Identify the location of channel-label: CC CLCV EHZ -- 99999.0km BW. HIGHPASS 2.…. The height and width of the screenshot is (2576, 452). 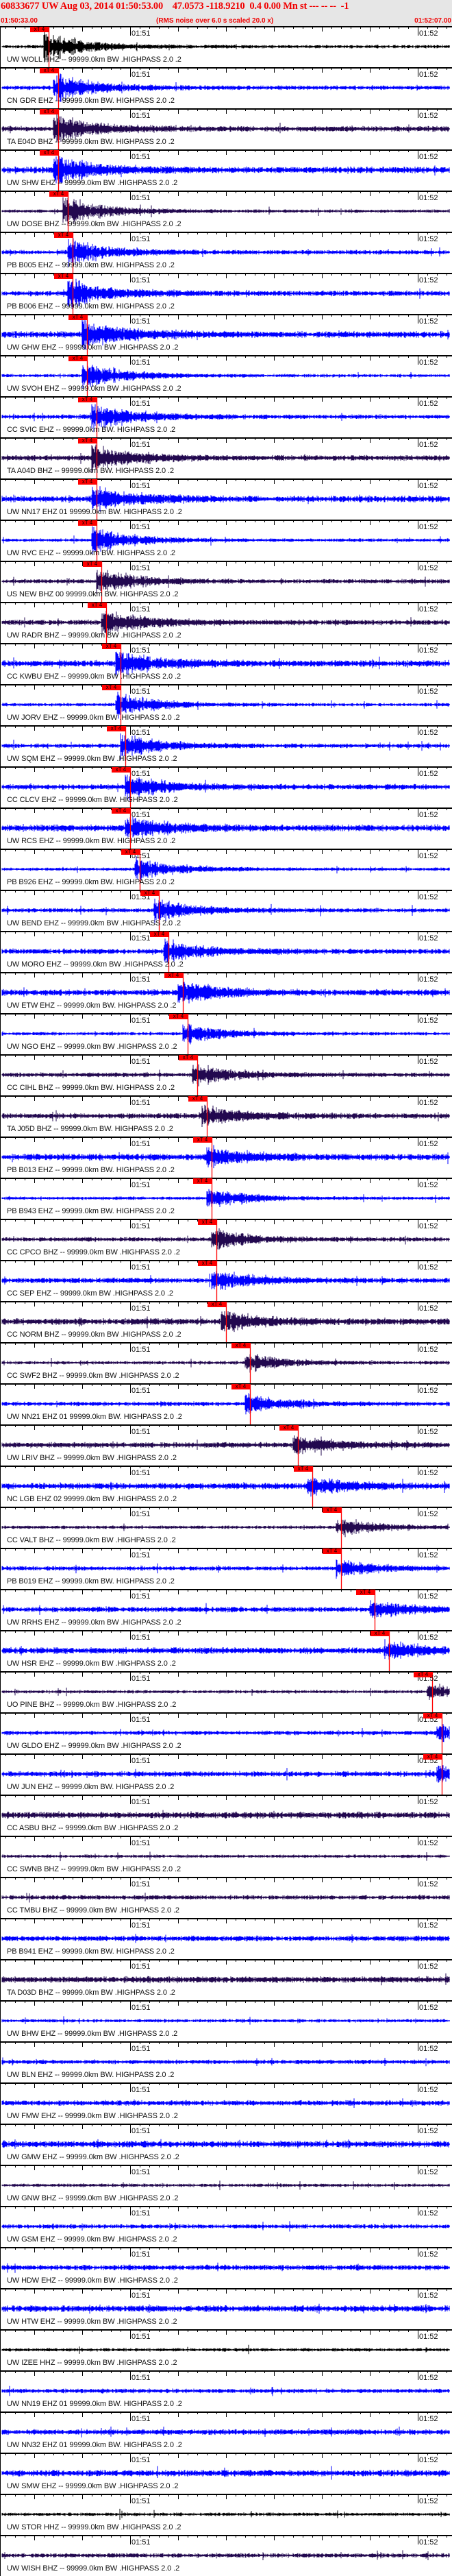
(92, 800).